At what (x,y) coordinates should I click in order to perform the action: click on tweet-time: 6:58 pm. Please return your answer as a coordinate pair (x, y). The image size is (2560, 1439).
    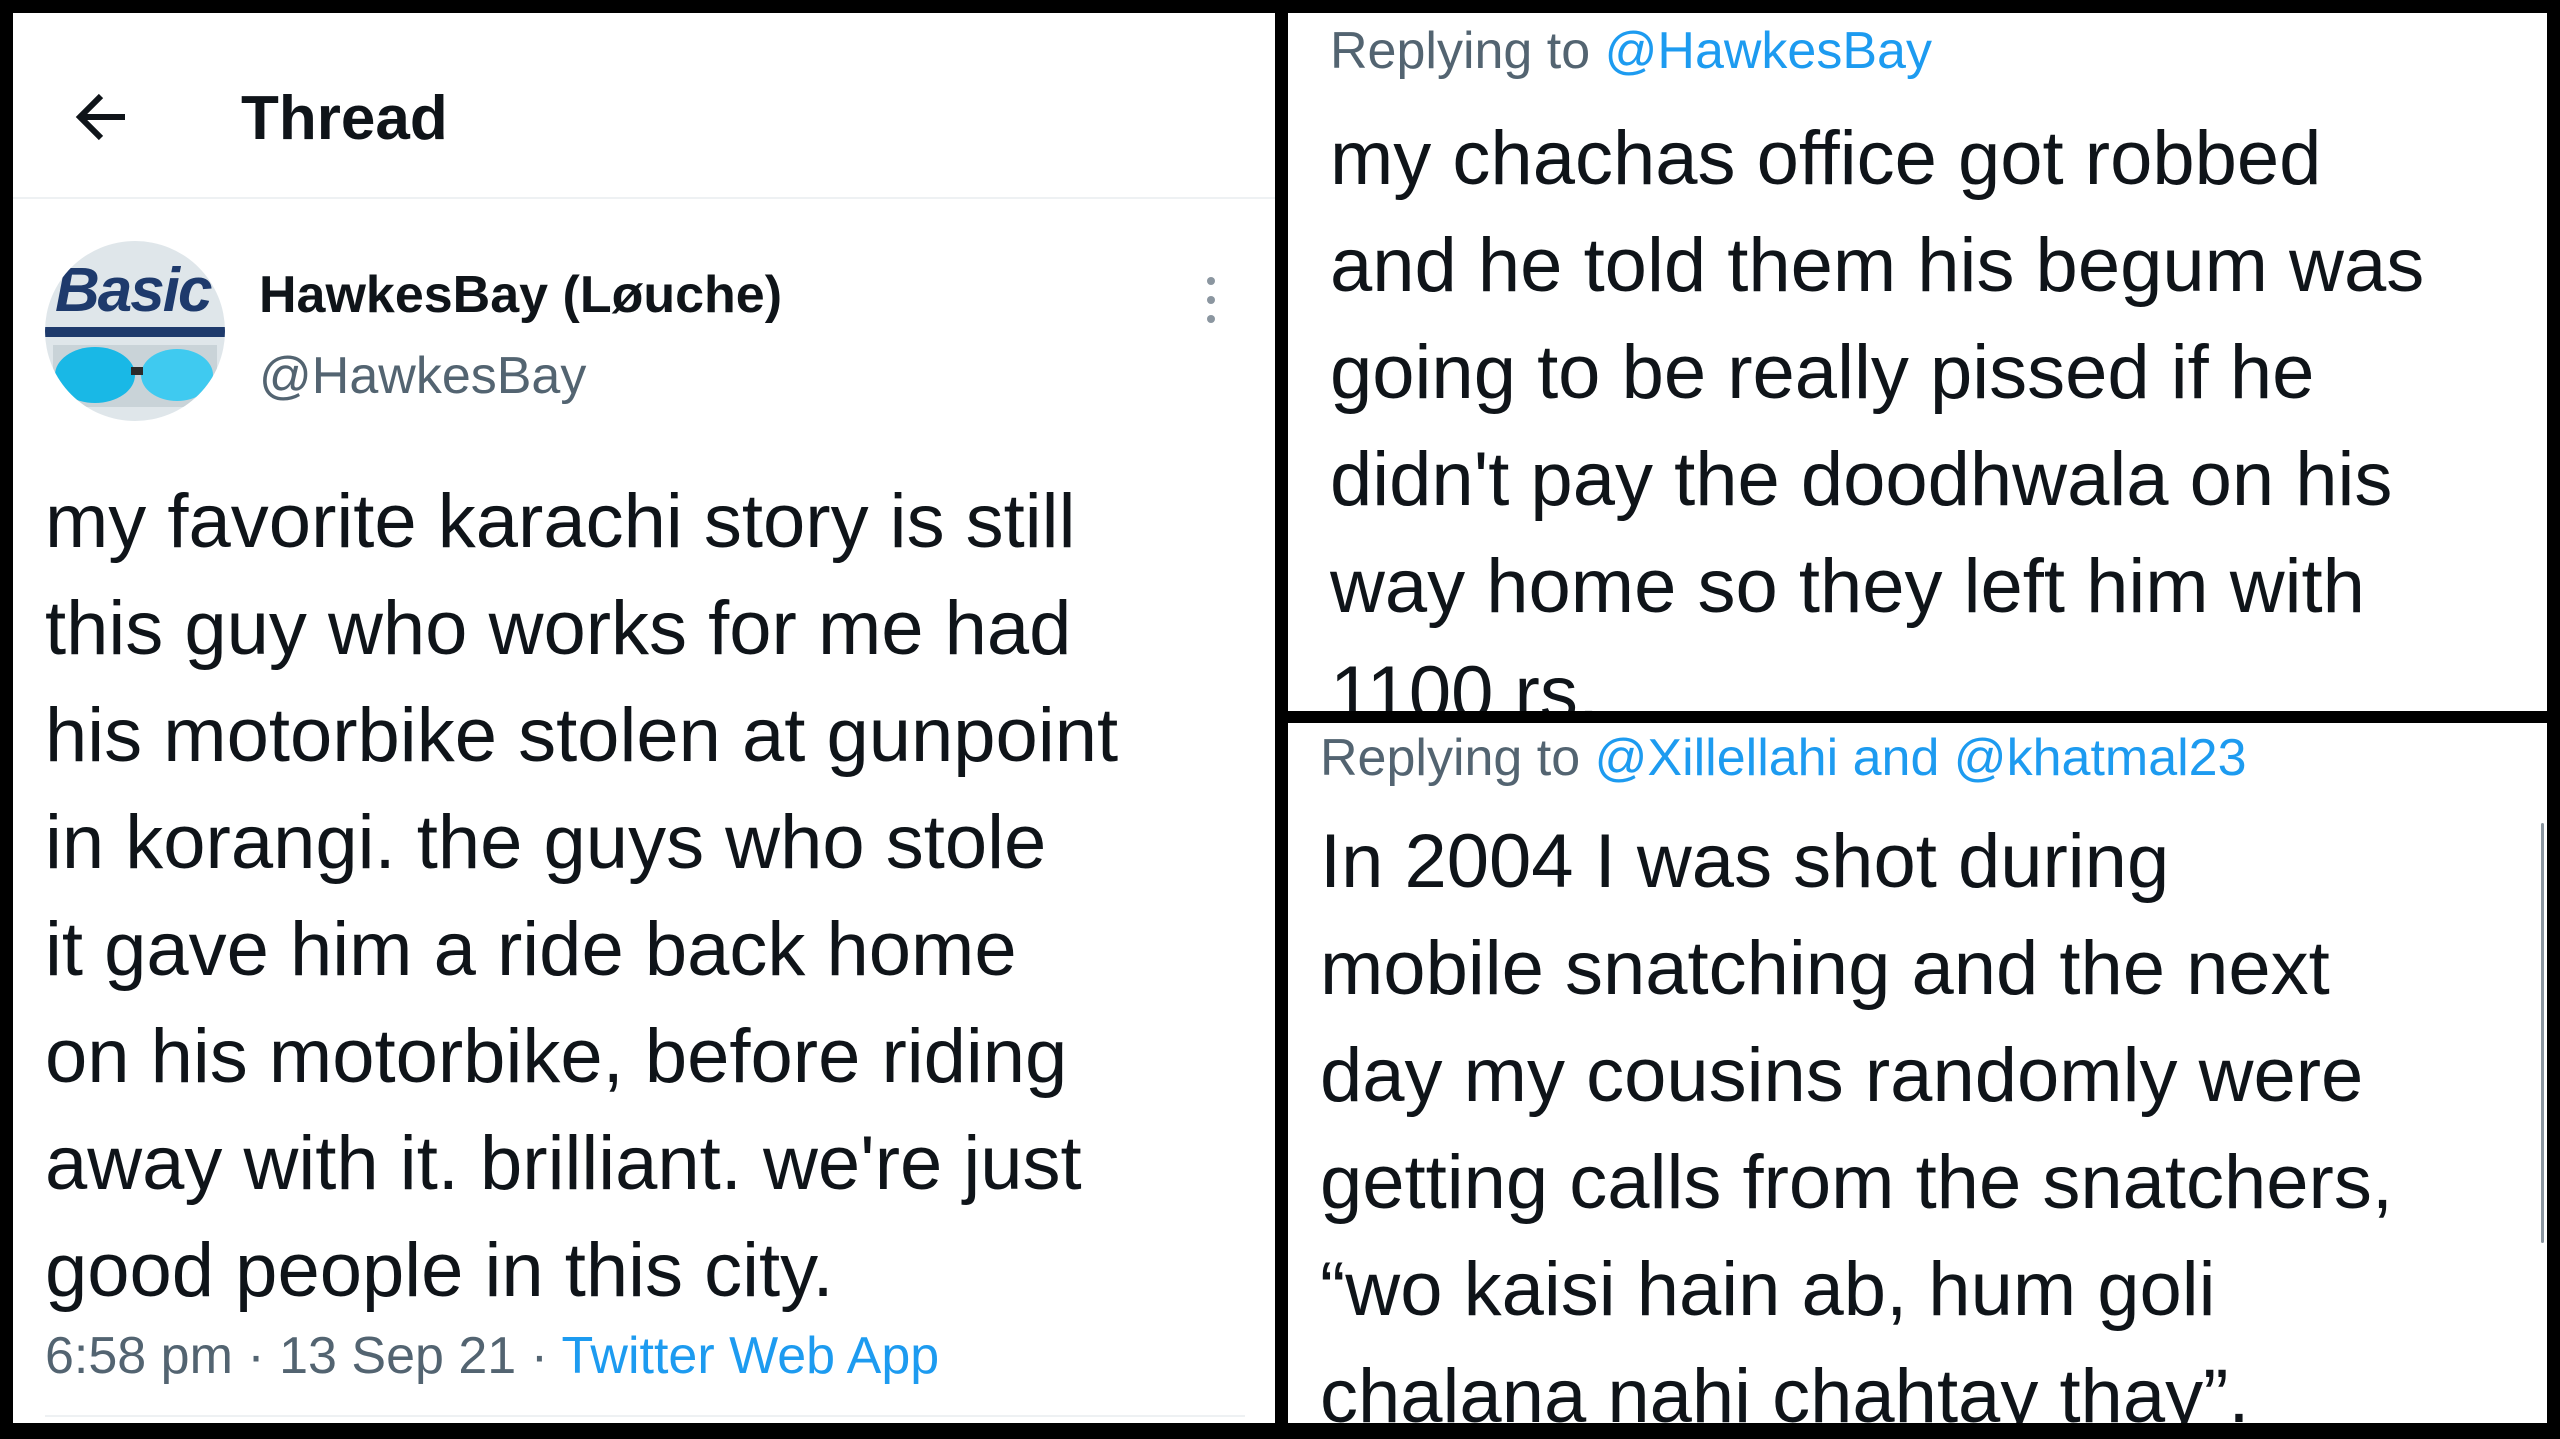
    Looking at the image, I should click on (139, 1356).